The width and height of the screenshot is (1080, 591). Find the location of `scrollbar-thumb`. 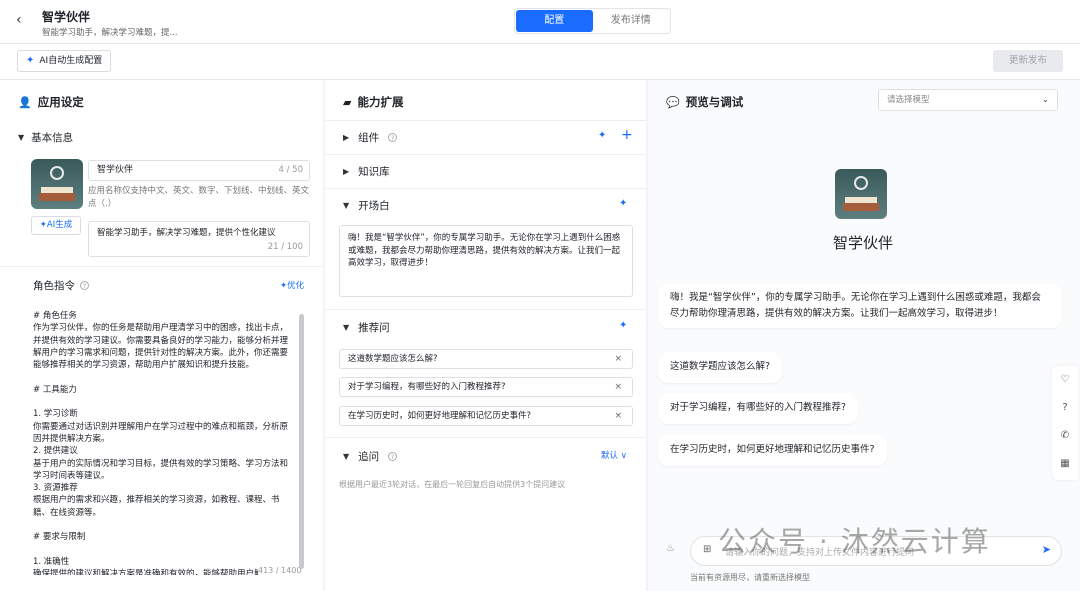

scrollbar-thumb is located at coordinates (301, 441).